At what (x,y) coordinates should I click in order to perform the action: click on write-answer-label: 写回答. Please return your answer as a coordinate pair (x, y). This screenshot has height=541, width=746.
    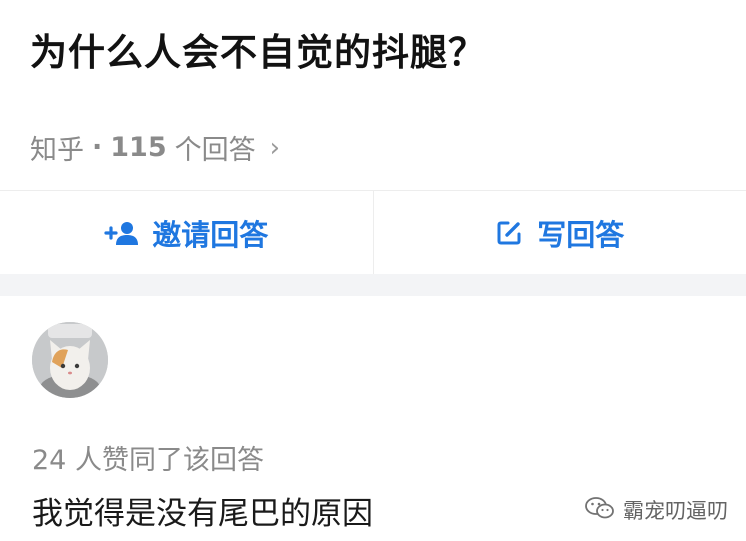
    Looking at the image, I should click on (581, 235).